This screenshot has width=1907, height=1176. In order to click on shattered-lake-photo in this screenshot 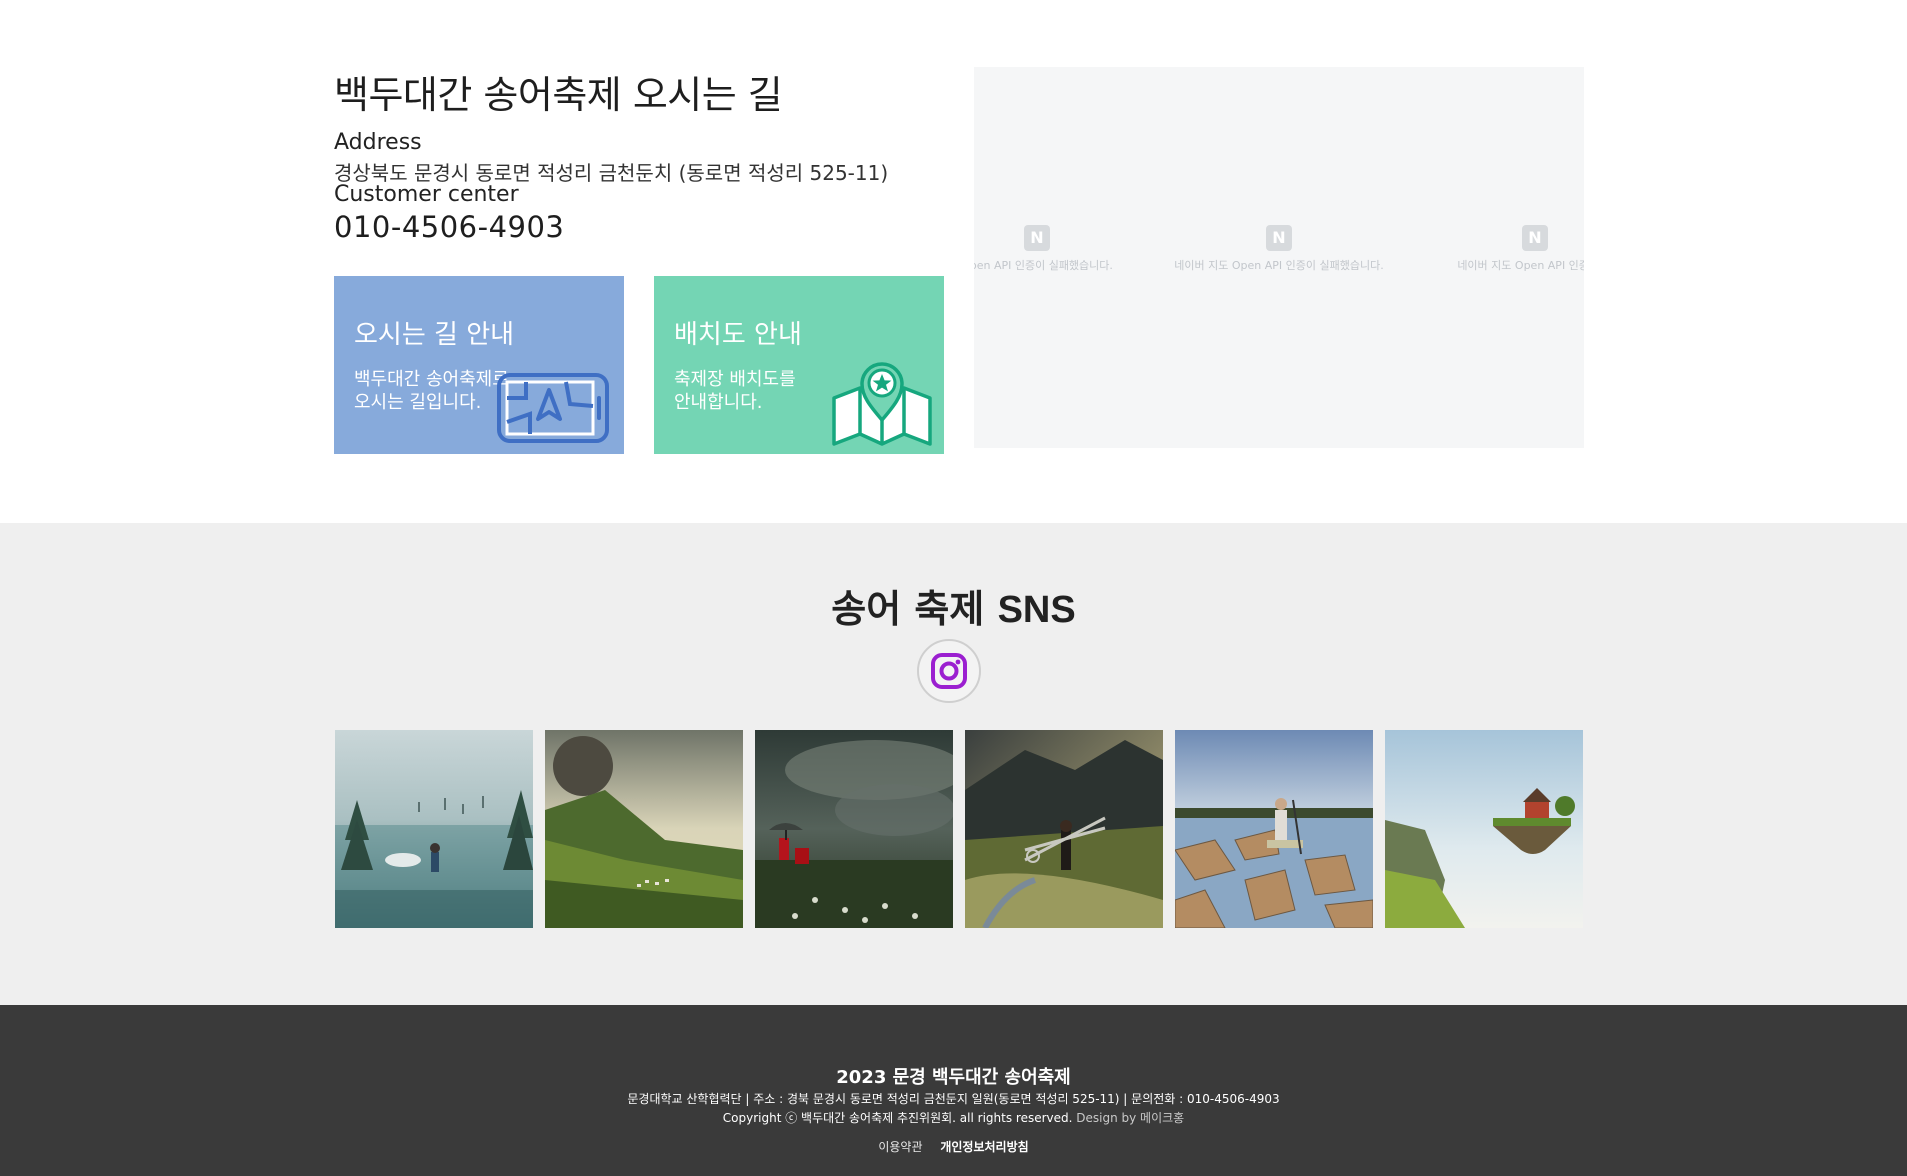, I will do `click(1274, 829)`.